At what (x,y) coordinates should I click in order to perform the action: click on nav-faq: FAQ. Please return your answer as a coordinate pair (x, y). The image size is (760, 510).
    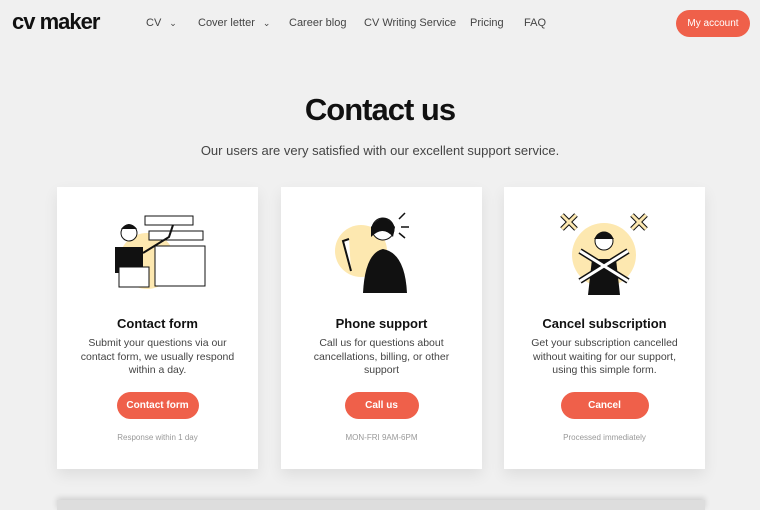
    Looking at the image, I should click on (535, 23).